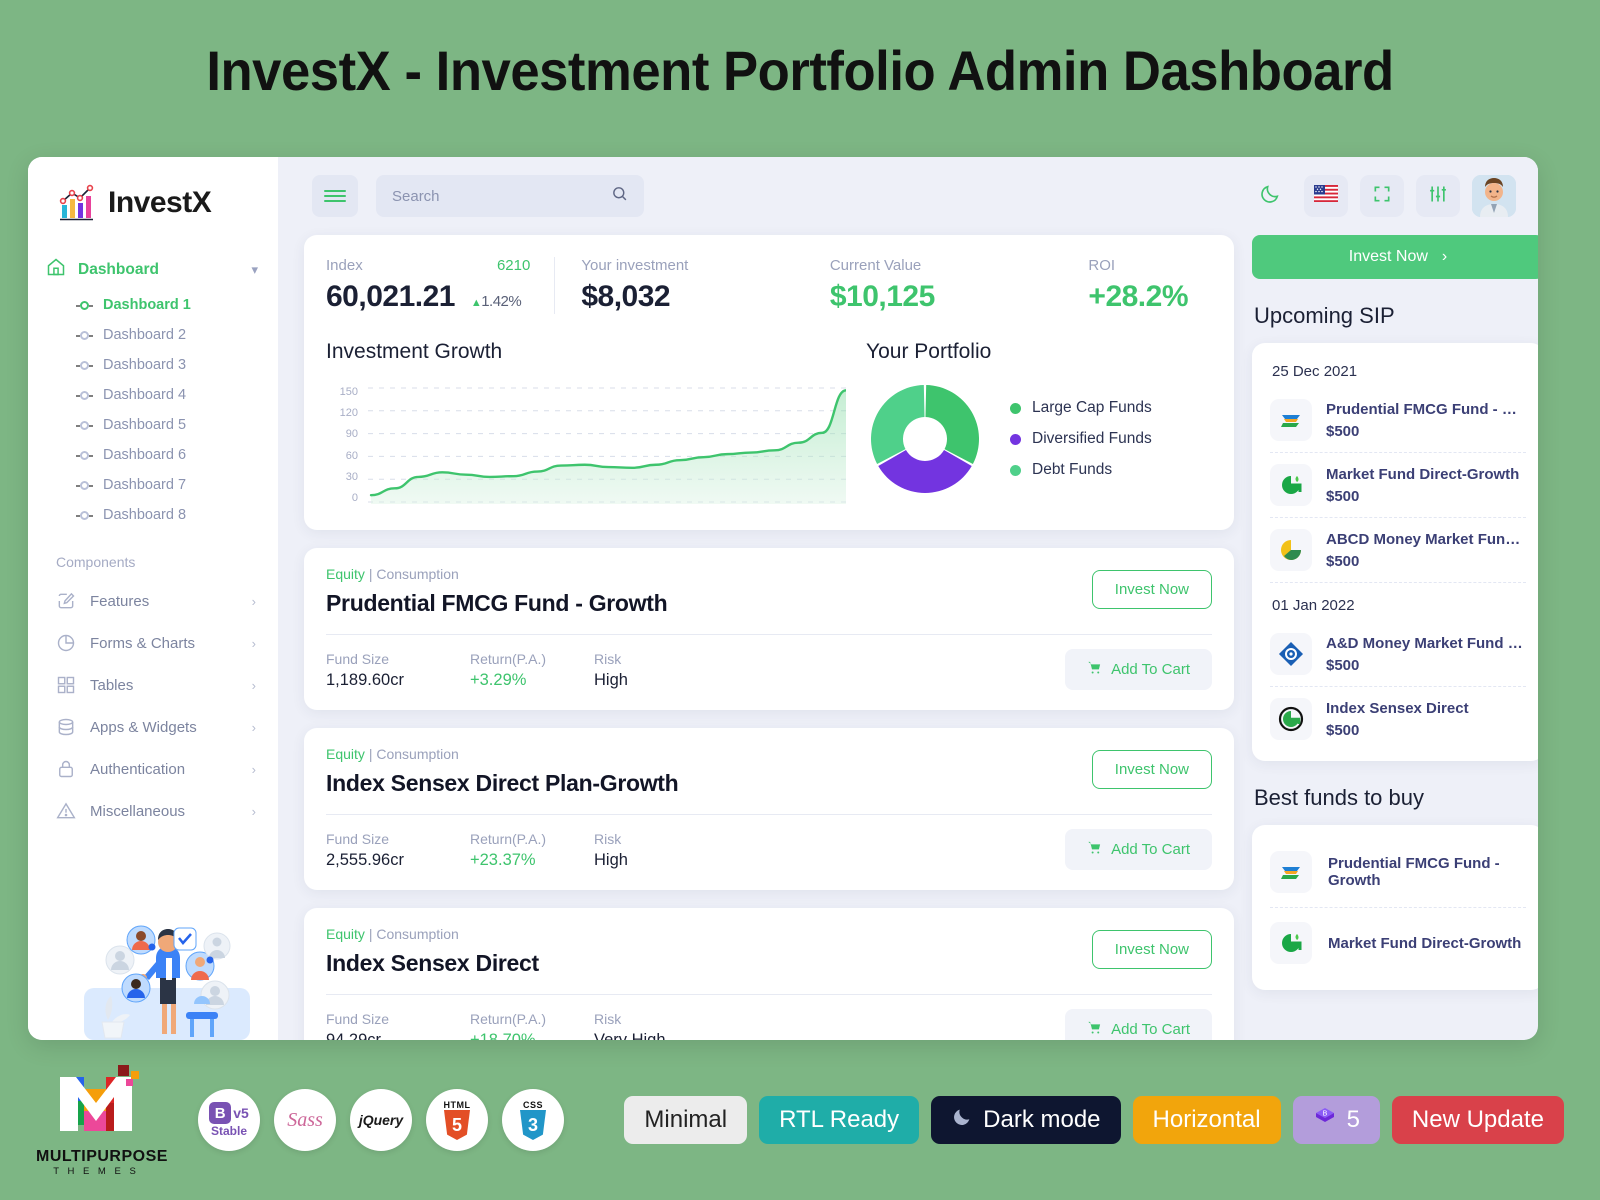 The image size is (1600, 1200). I want to click on sidebar-item-dashboard-1: Dashboard 1, so click(153, 305).